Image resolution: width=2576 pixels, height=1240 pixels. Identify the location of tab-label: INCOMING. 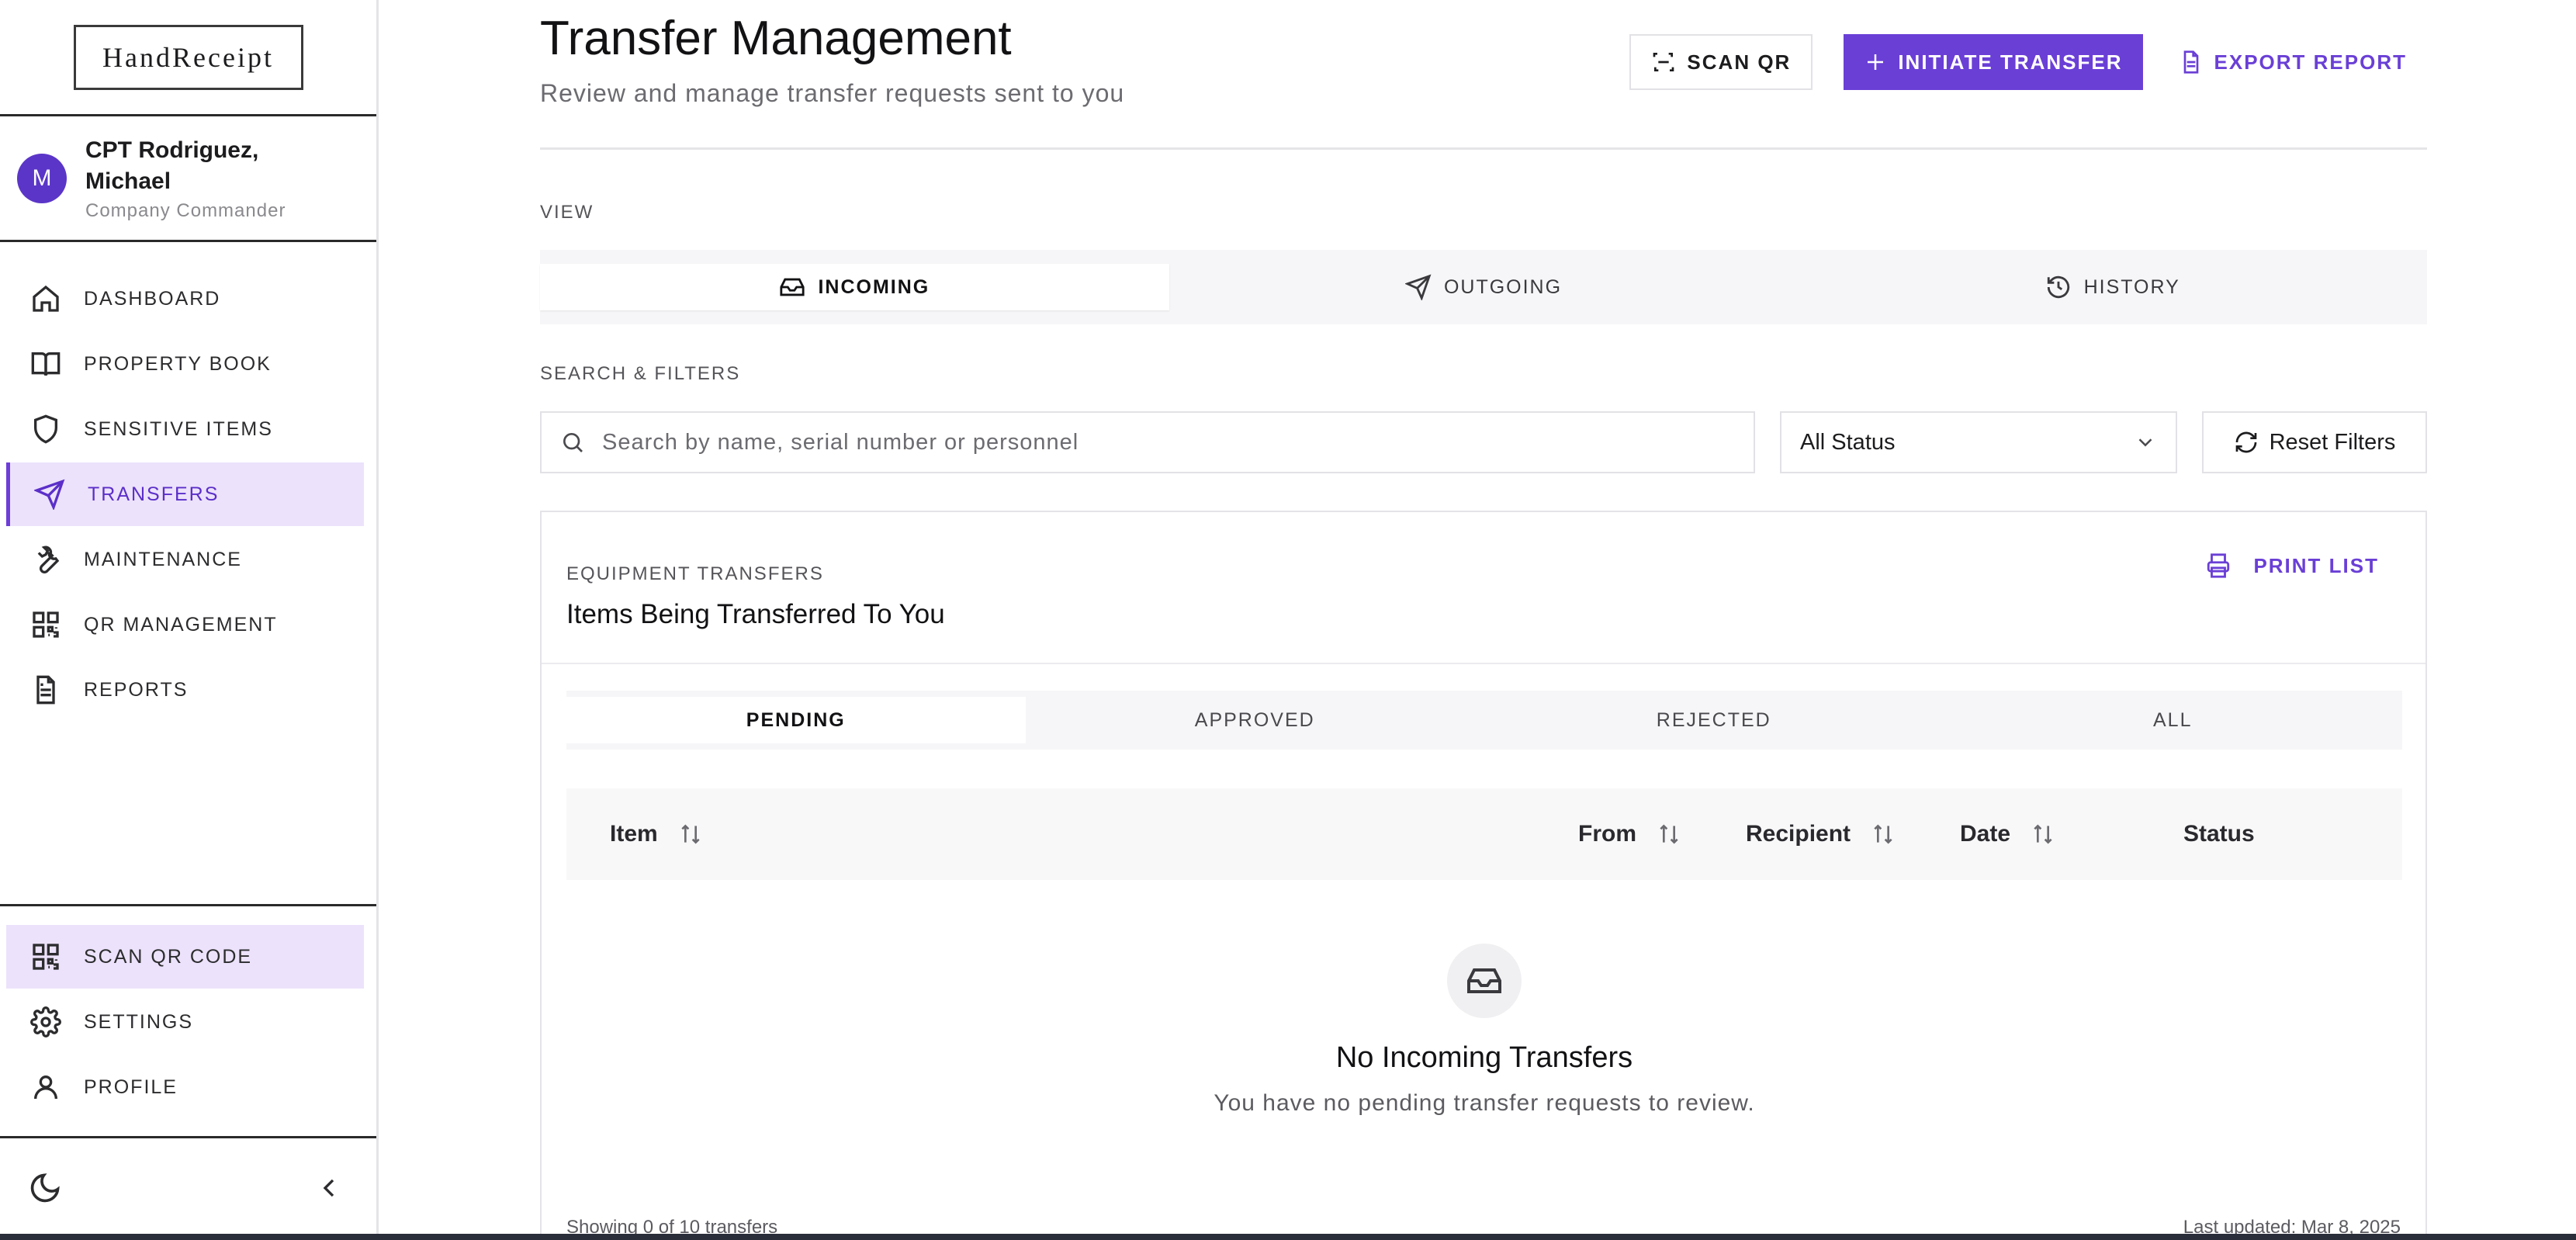
(874, 287).